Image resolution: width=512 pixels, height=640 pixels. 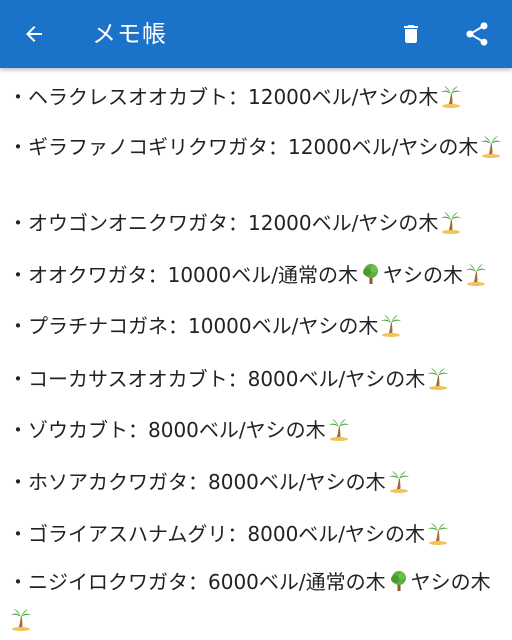 I want to click on delete-button, so click(x=411, y=34).